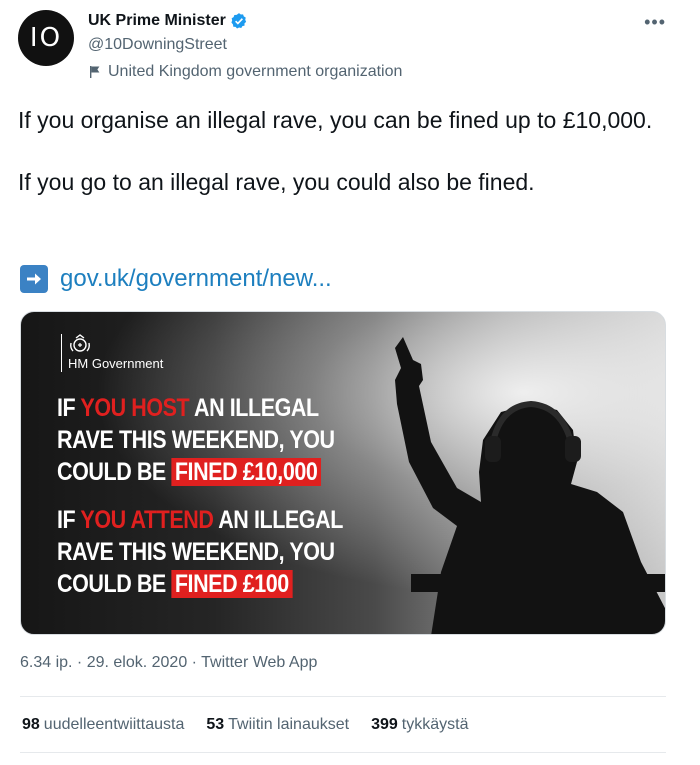 The image size is (700, 765). I want to click on stat-count: 399, so click(384, 724).